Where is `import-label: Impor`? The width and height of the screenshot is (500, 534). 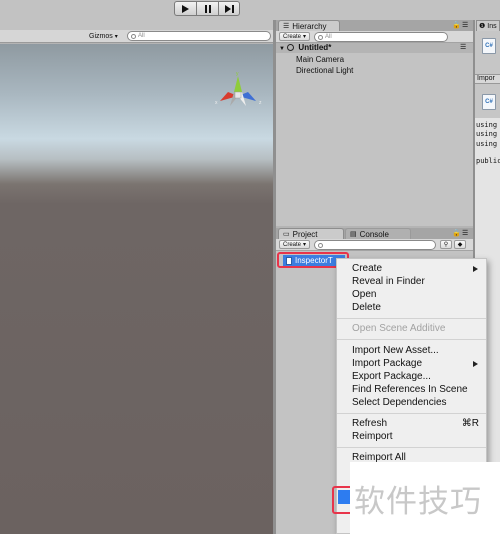 import-label: Impor is located at coordinates (486, 78).